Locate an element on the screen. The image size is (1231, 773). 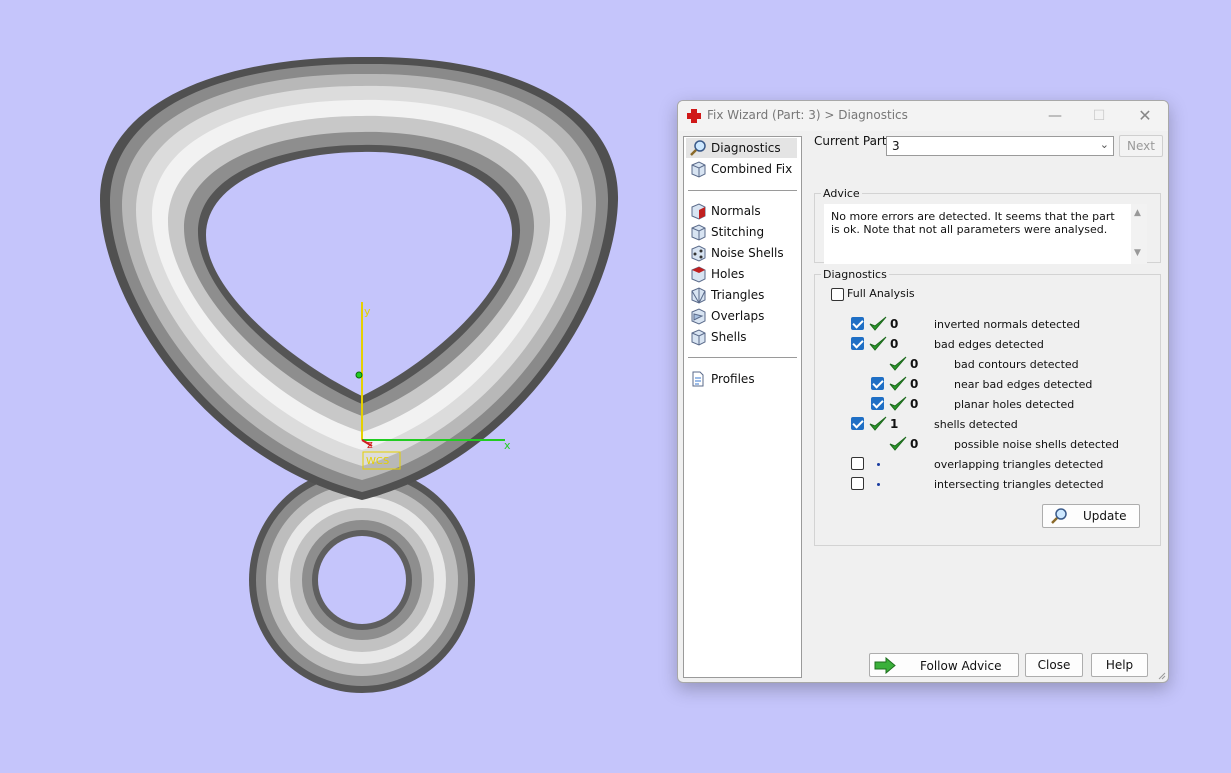
window-title: Fix Wizard (Part: 3) > Diagnostics is located at coordinates (807, 115).